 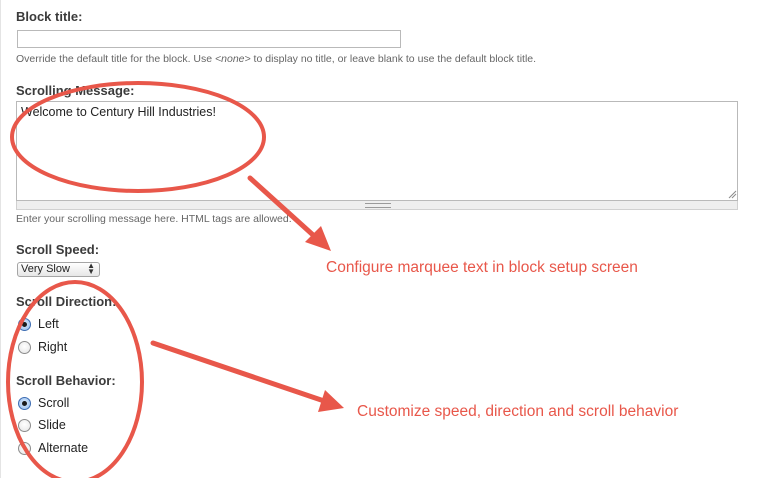 What do you see at coordinates (91, 268) in the screenshot?
I see `select-arrows-icon: ▲ ▼` at bounding box center [91, 268].